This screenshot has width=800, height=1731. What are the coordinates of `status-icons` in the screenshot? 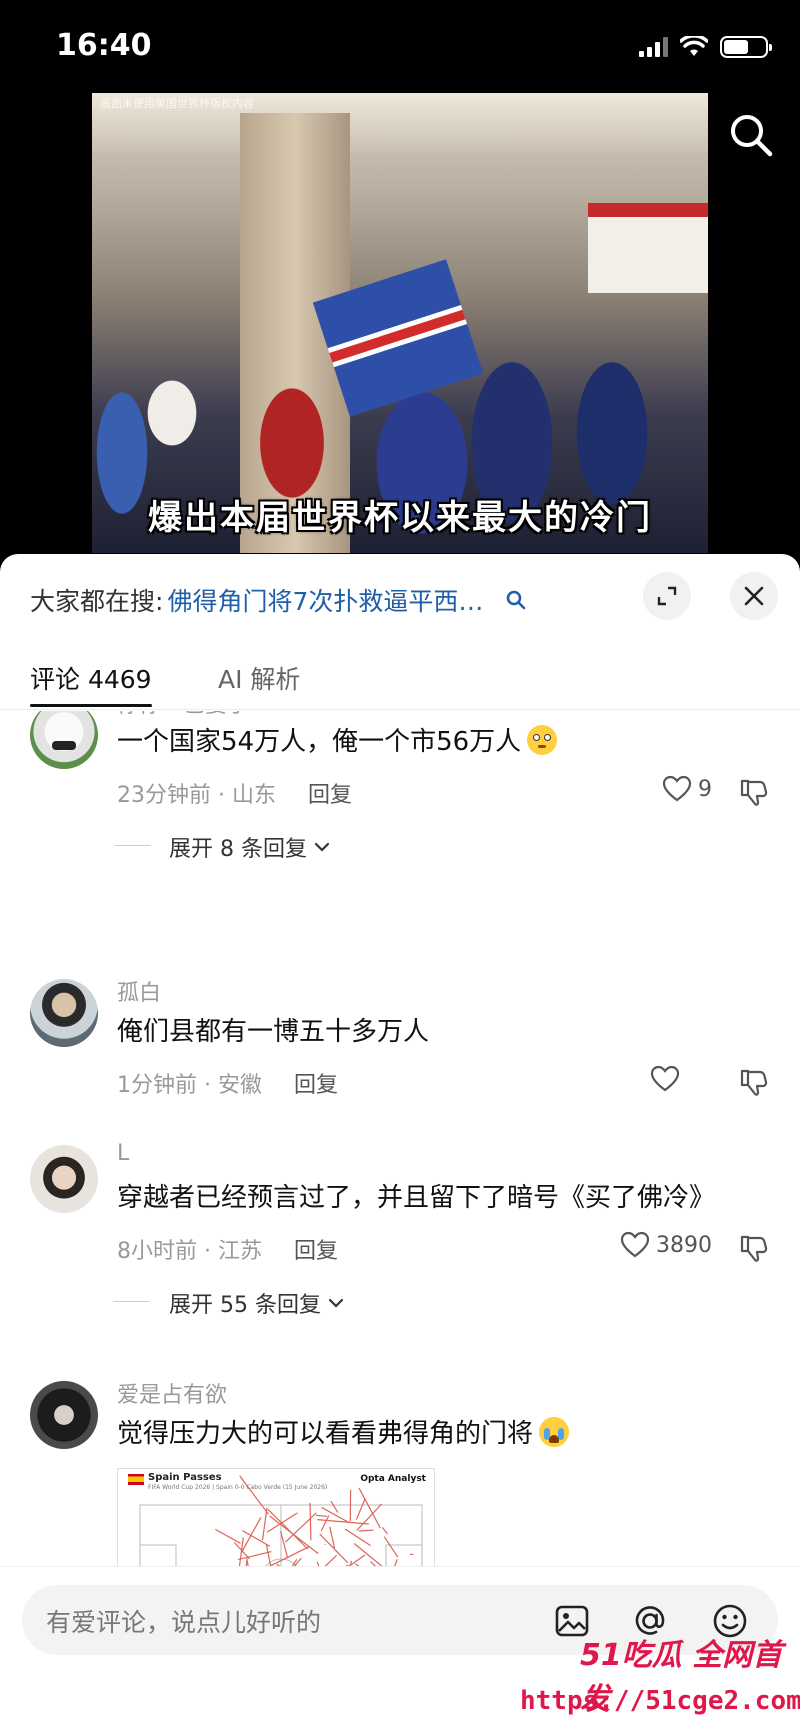 It's located at (705, 47).